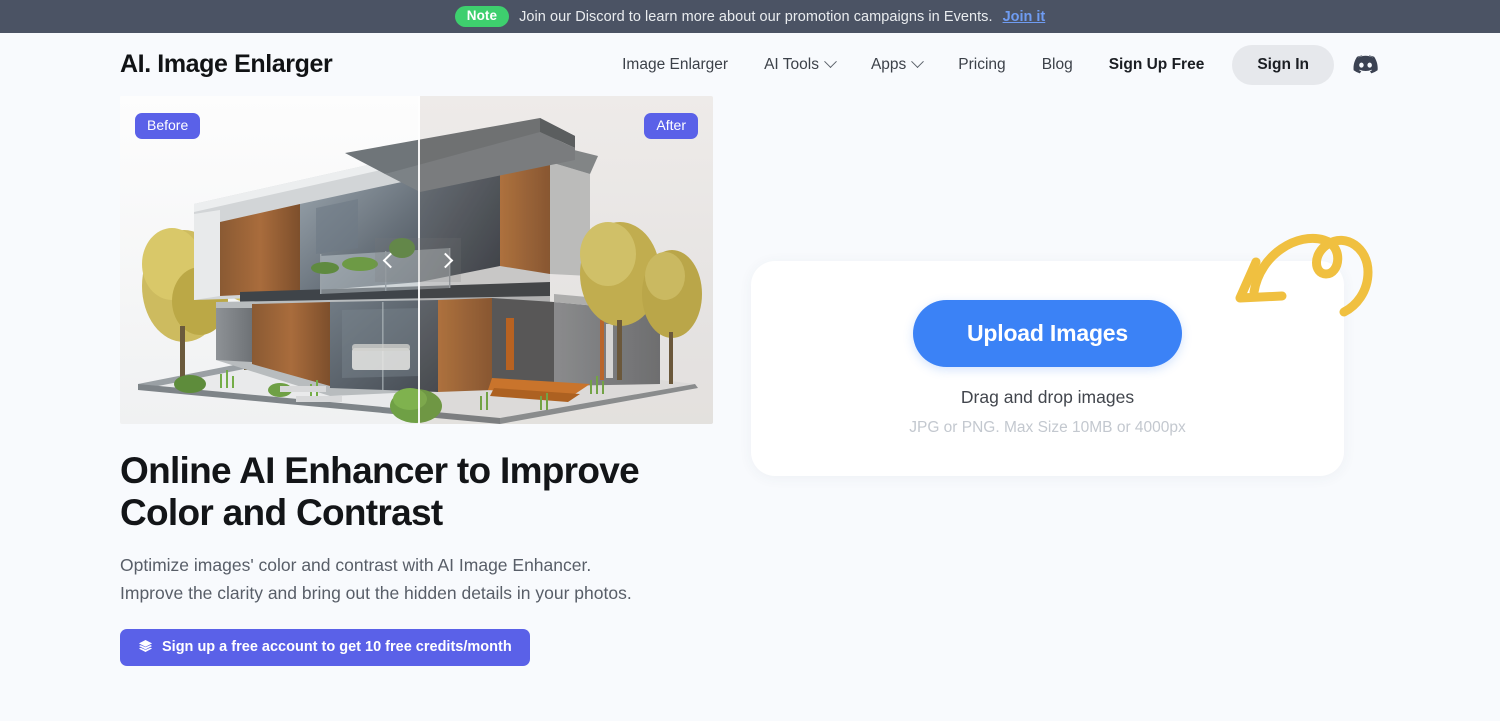 The height and width of the screenshot is (721, 1500). I want to click on nav-item-sign-up-free: Sign Up Free, so click(1157, 65).